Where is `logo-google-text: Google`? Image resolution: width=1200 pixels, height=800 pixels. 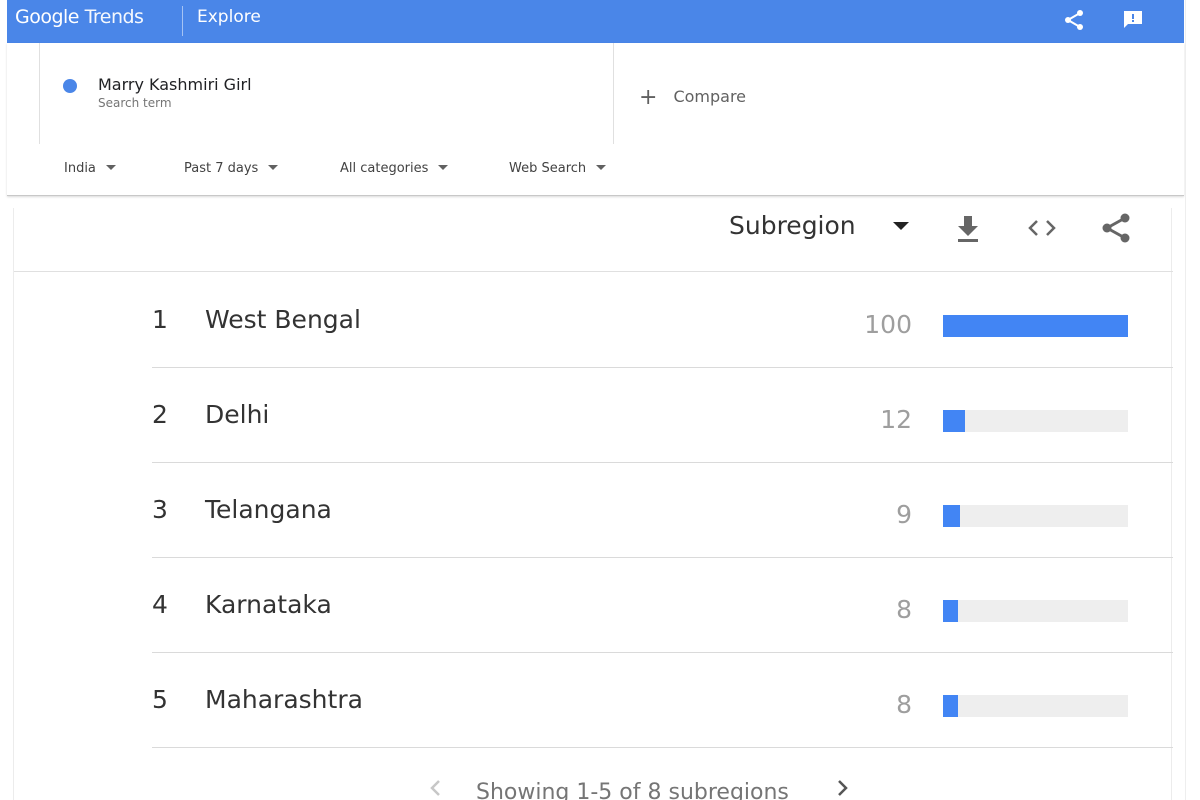 logo-google-text: Google is located at coordinates (47, 17).